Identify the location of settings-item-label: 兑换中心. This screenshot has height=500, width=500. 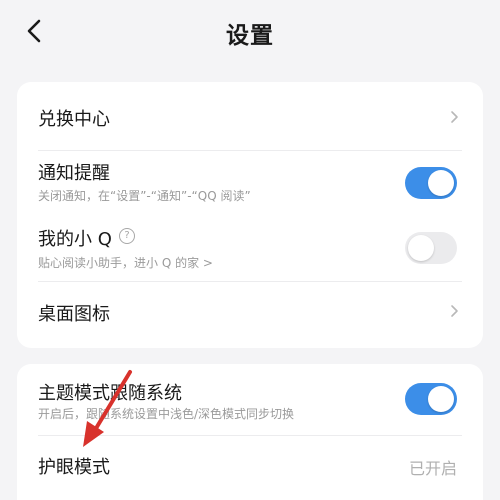
(74, 119).